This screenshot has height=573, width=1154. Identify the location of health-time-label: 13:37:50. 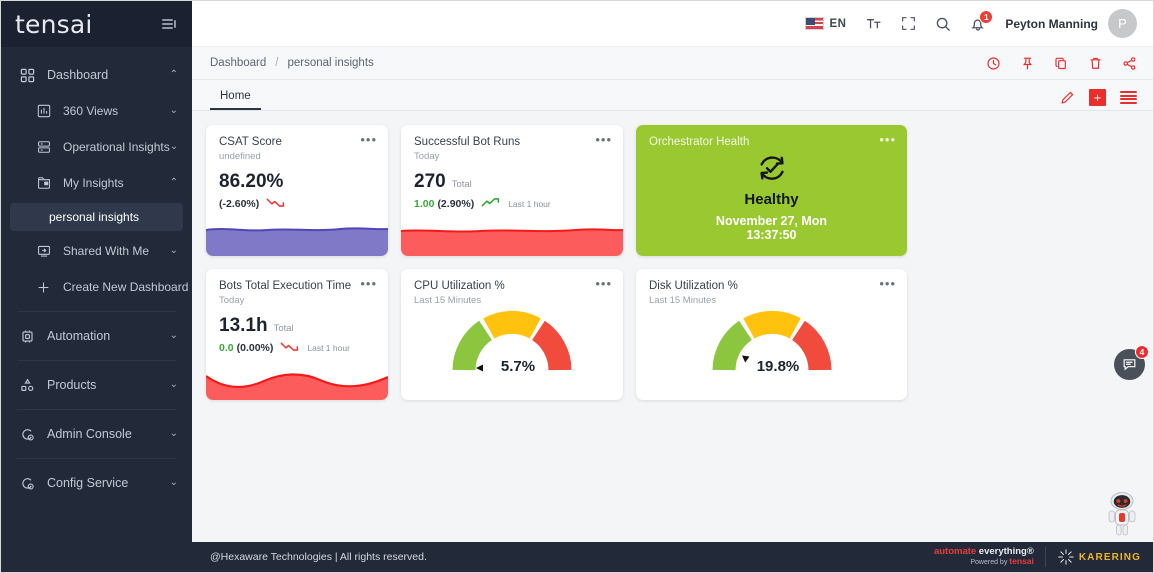
(771, 235).